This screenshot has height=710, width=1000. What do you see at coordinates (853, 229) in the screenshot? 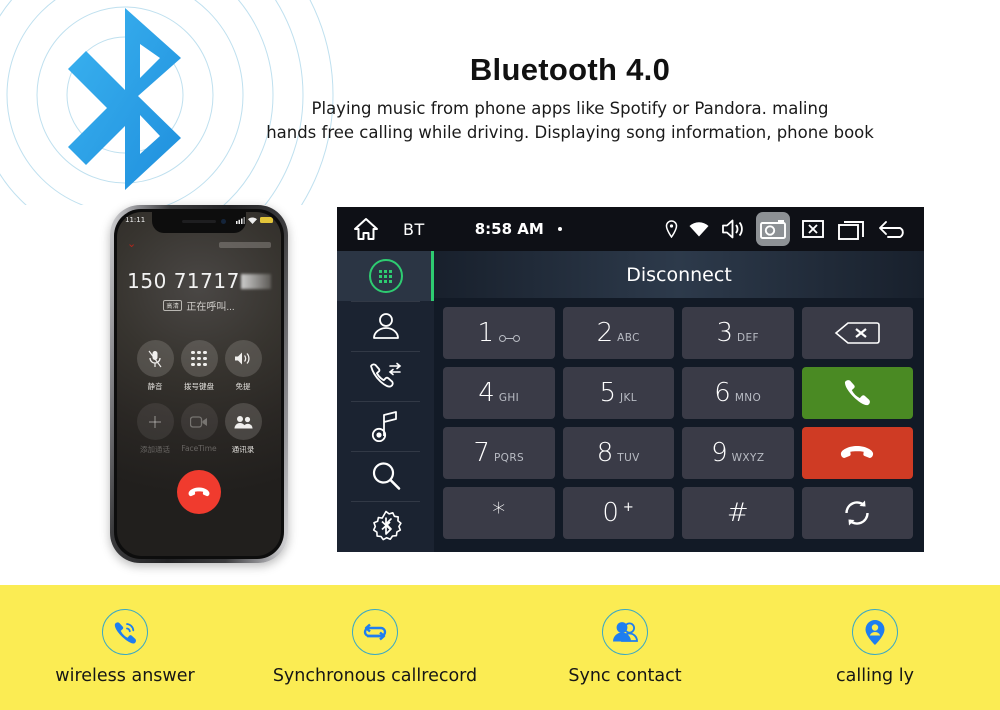
I see `recents-icon` at bounding box center [853, 229].